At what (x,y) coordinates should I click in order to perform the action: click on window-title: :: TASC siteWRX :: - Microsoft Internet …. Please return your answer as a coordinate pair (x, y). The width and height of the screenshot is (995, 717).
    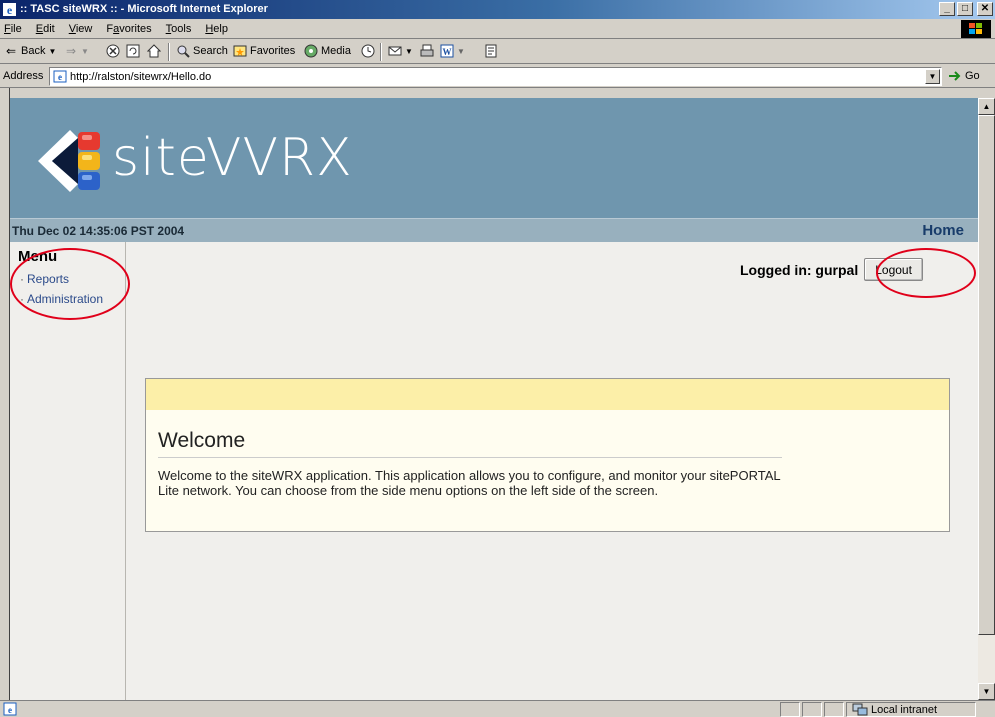
    Looking at the image, I should click on (144, 9).